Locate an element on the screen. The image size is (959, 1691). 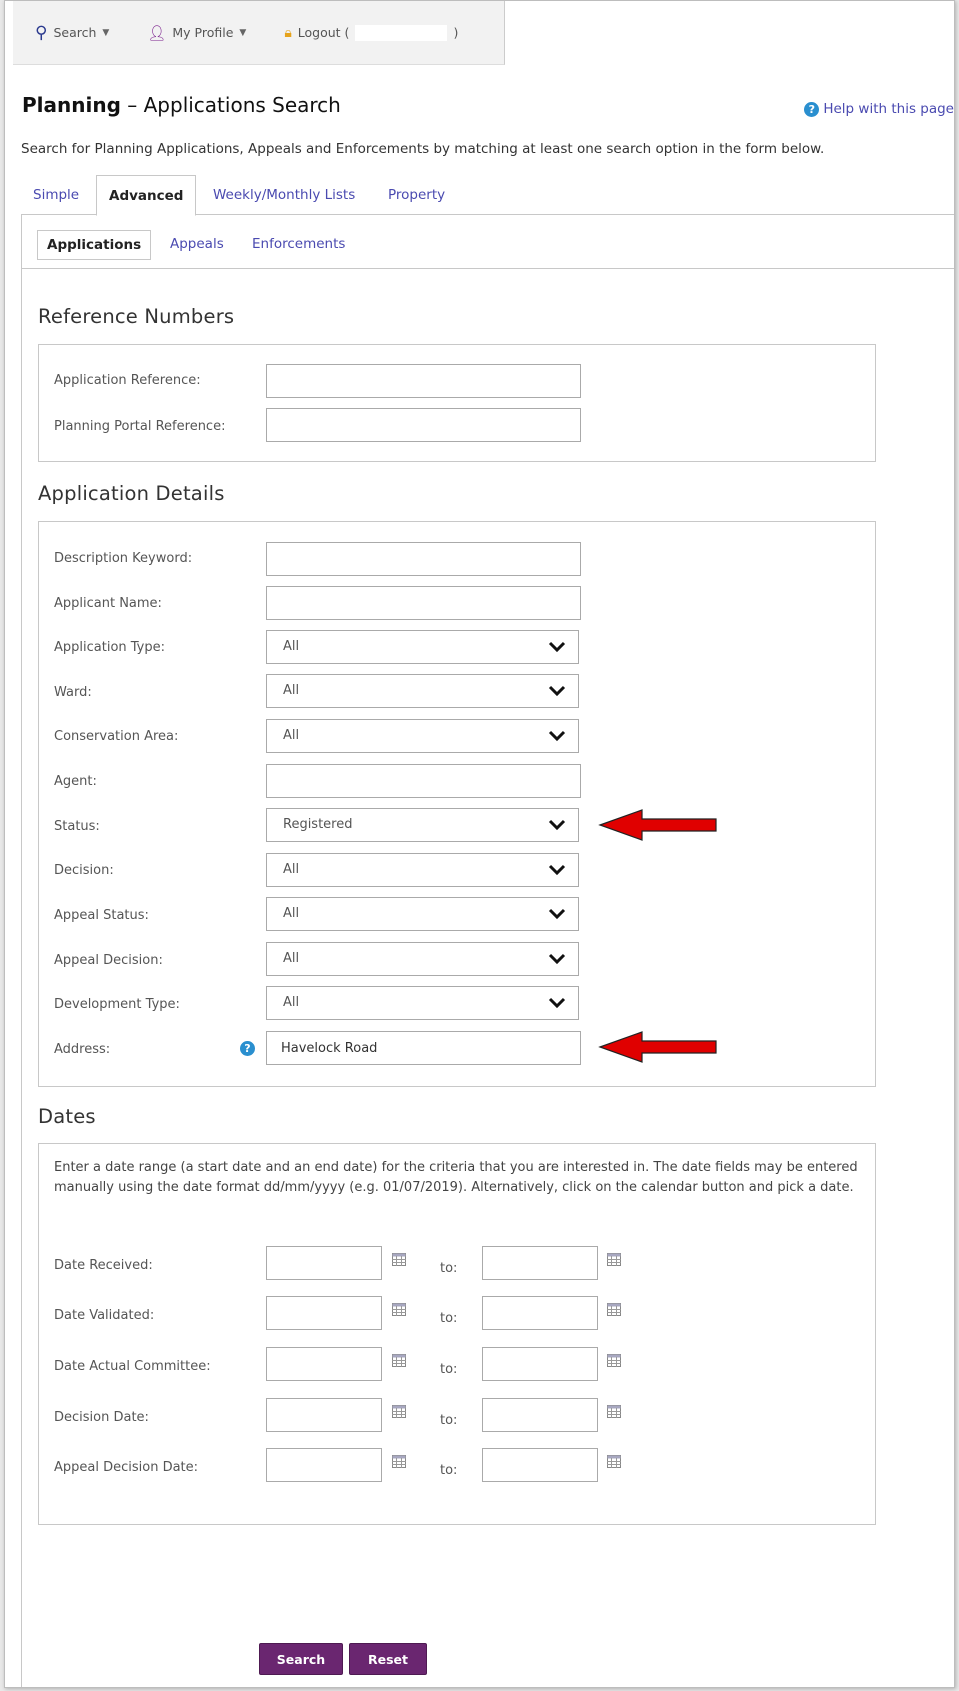
appeal-decision-label: Appeal Decision: is located at coordinates (108, 960).